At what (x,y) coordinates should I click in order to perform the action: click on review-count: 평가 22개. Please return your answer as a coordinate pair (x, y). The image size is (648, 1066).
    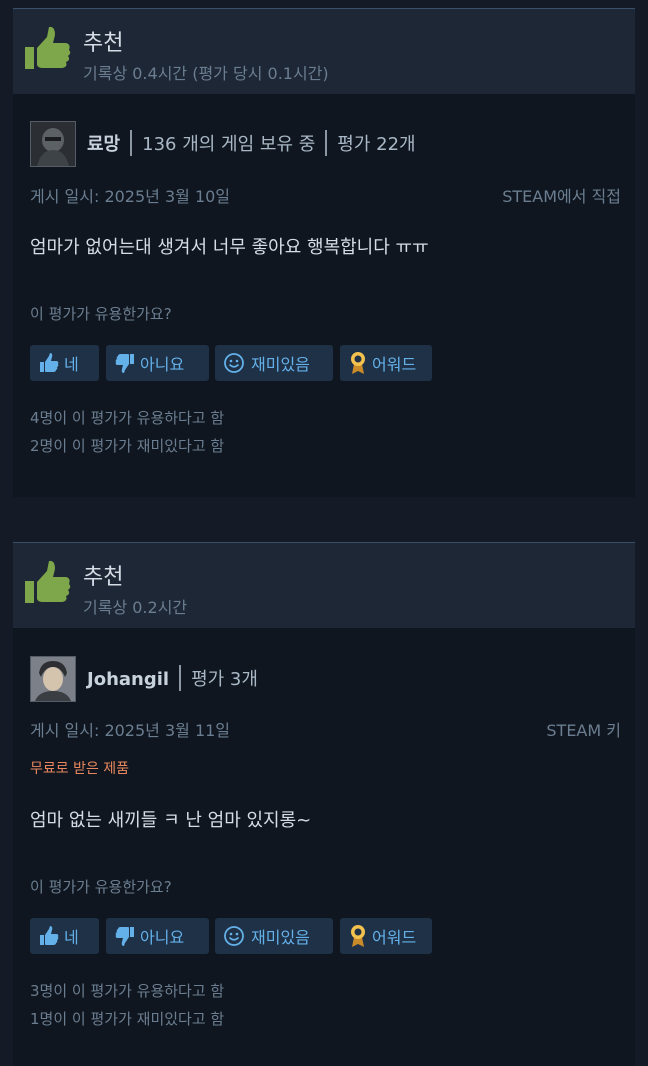
    Looking at the image, I should click on (376, 144).